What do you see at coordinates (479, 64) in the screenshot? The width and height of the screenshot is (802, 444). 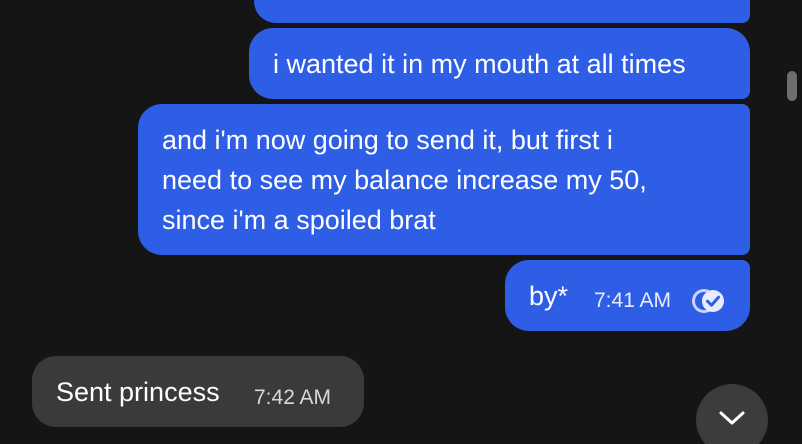 I see `message-text: i wanted it in my mouth at all times` at bounding box center [479, 64].